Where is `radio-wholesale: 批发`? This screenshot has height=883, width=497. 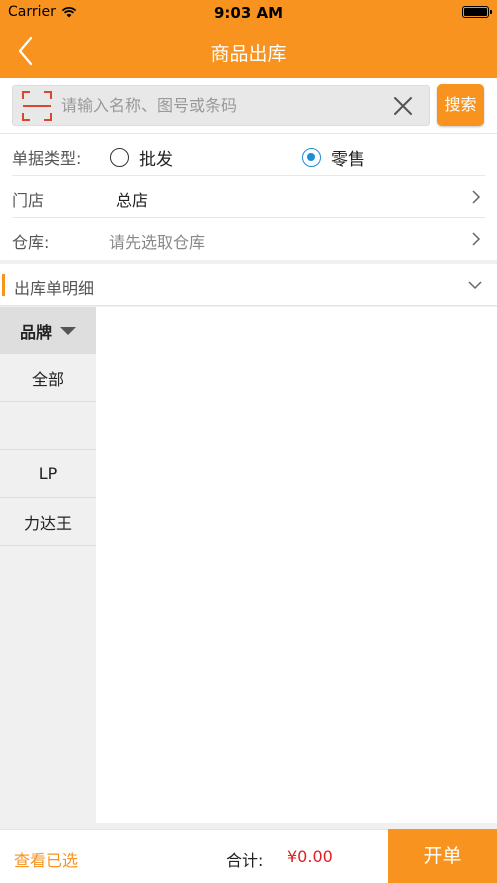
radio-wholesale: 批发 is located at coordinates (141, 157).